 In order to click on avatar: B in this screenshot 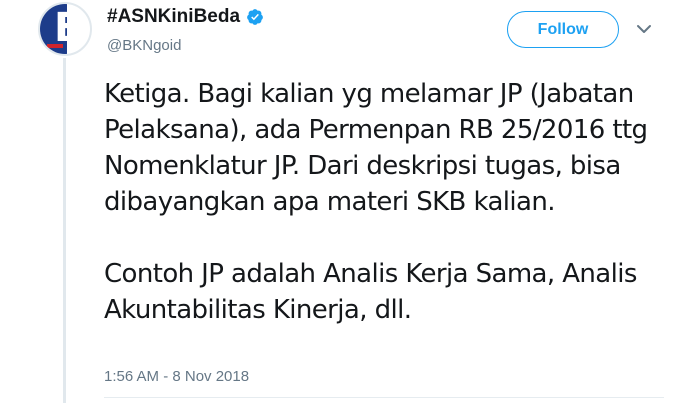, I will do `click(65, 29)`.